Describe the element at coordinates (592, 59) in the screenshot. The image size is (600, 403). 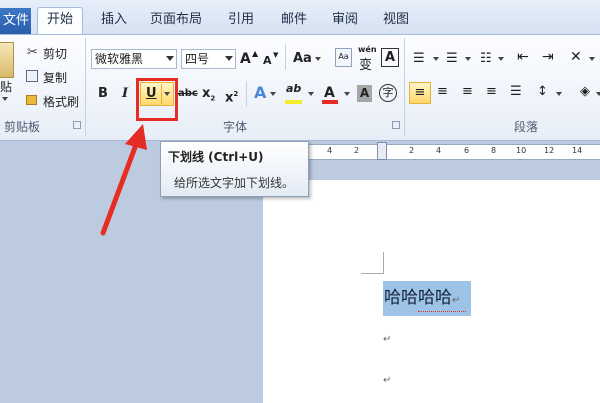
I see `chinese-layout-dropdown-icon` at that location.